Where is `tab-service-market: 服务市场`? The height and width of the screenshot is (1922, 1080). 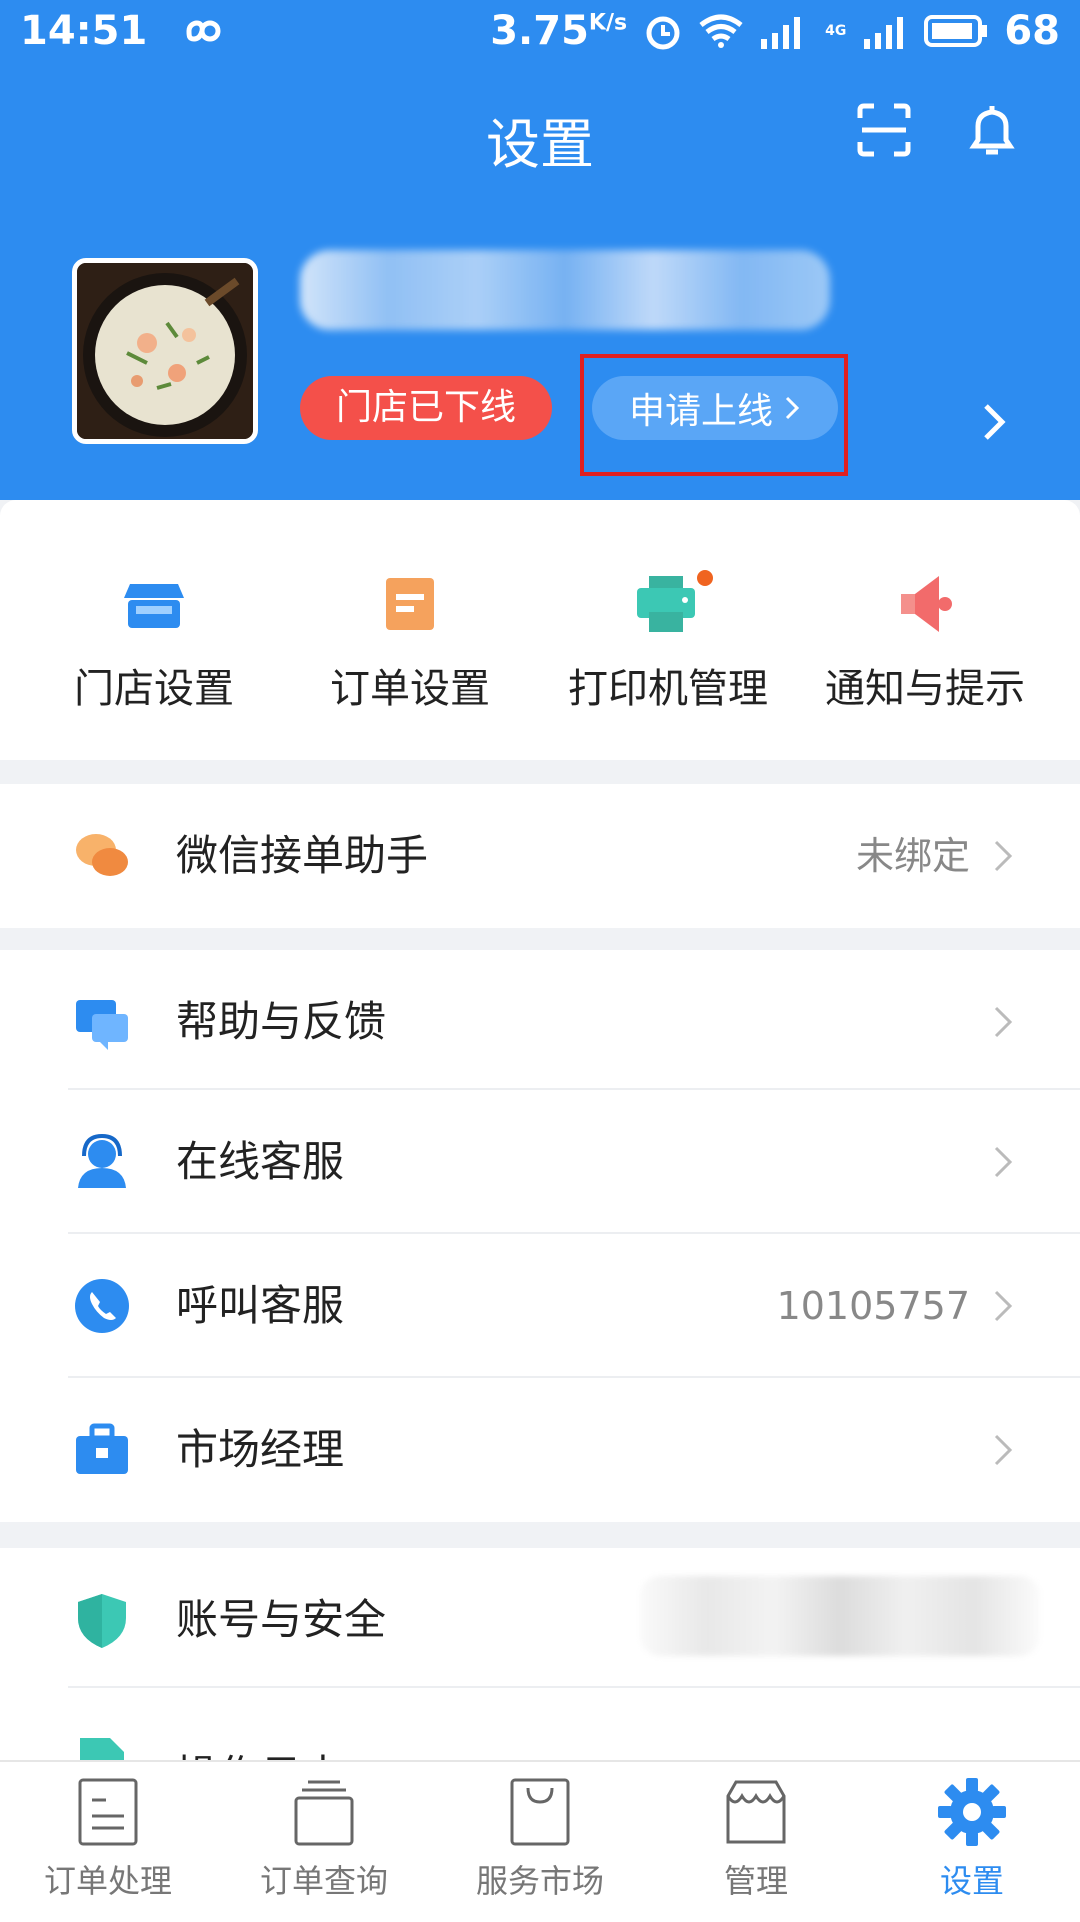
tab-service-market: 服务市场 is located at coordinates (540, 1839).